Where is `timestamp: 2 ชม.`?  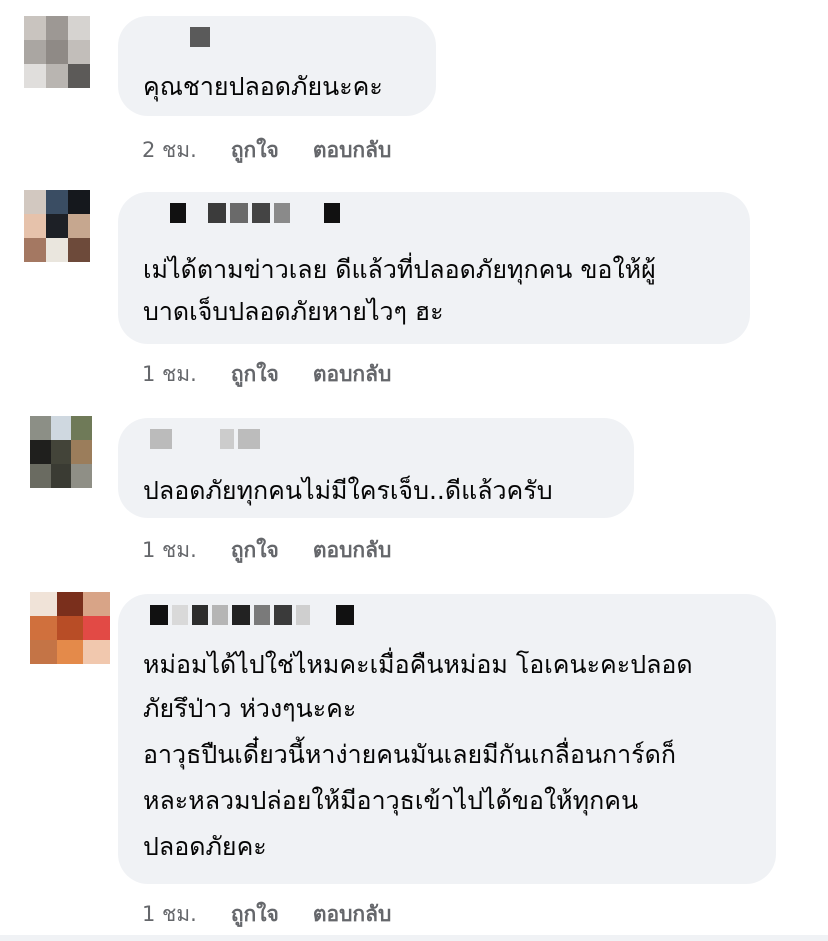 timestamp: 2 ชม. is located at coordinates (169, 150).